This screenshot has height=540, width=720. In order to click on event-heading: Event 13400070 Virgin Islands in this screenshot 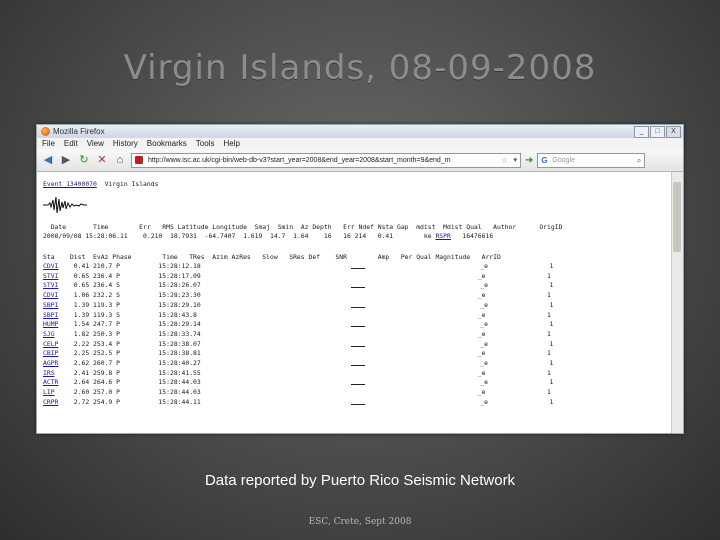, I will do `click(100, 184)`.